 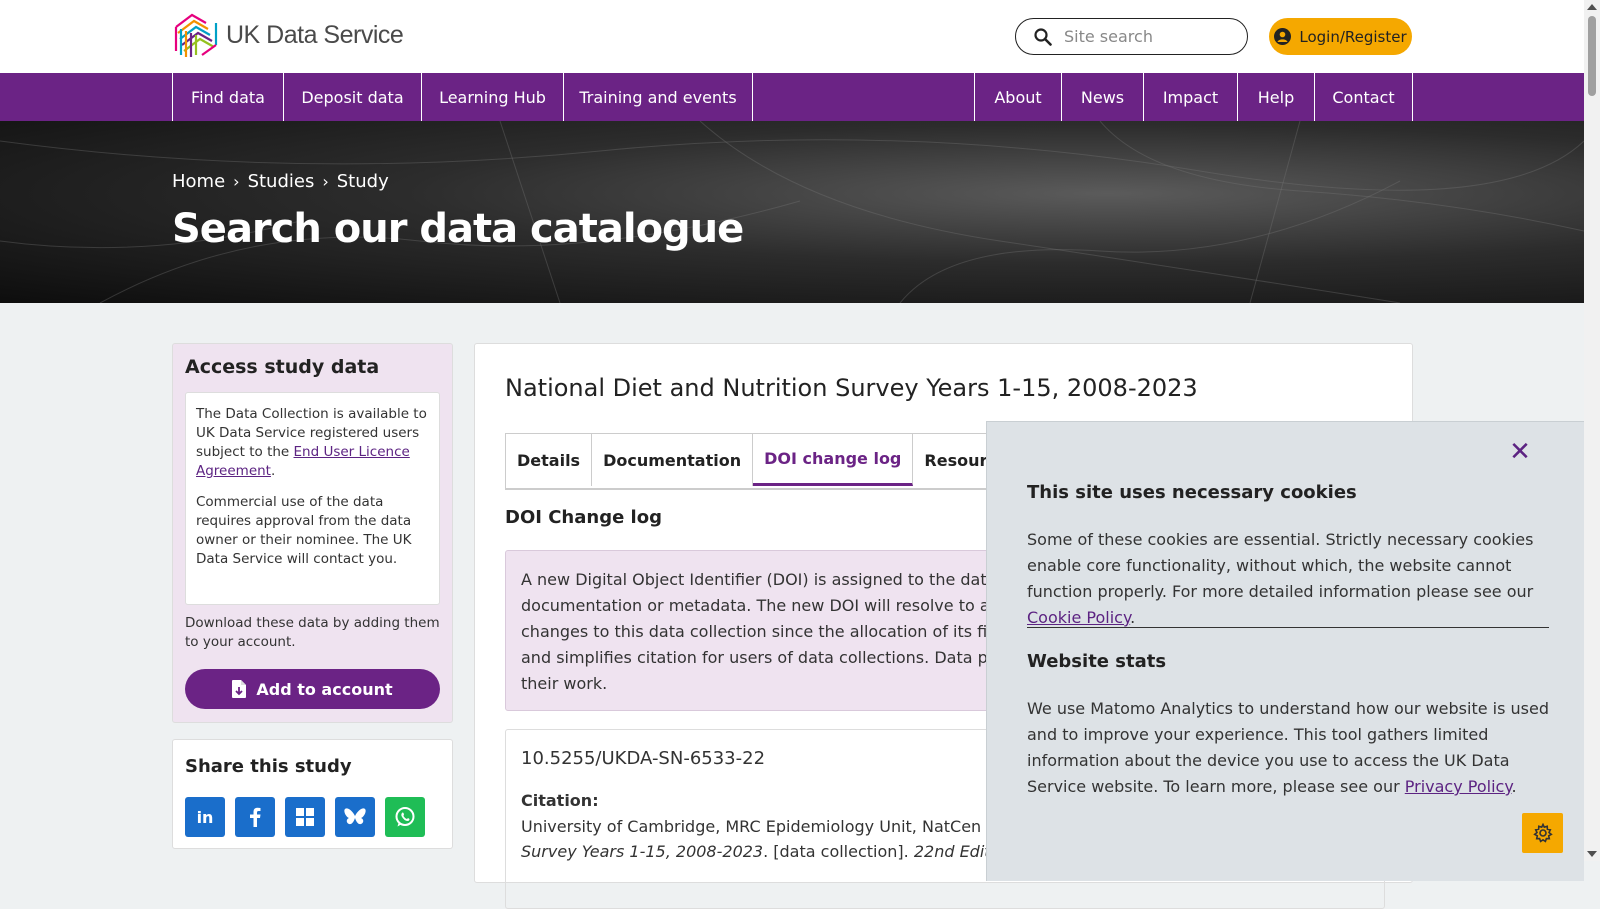 I want to click on add-to-account-label: Add to account, so click(x=324, y=689).